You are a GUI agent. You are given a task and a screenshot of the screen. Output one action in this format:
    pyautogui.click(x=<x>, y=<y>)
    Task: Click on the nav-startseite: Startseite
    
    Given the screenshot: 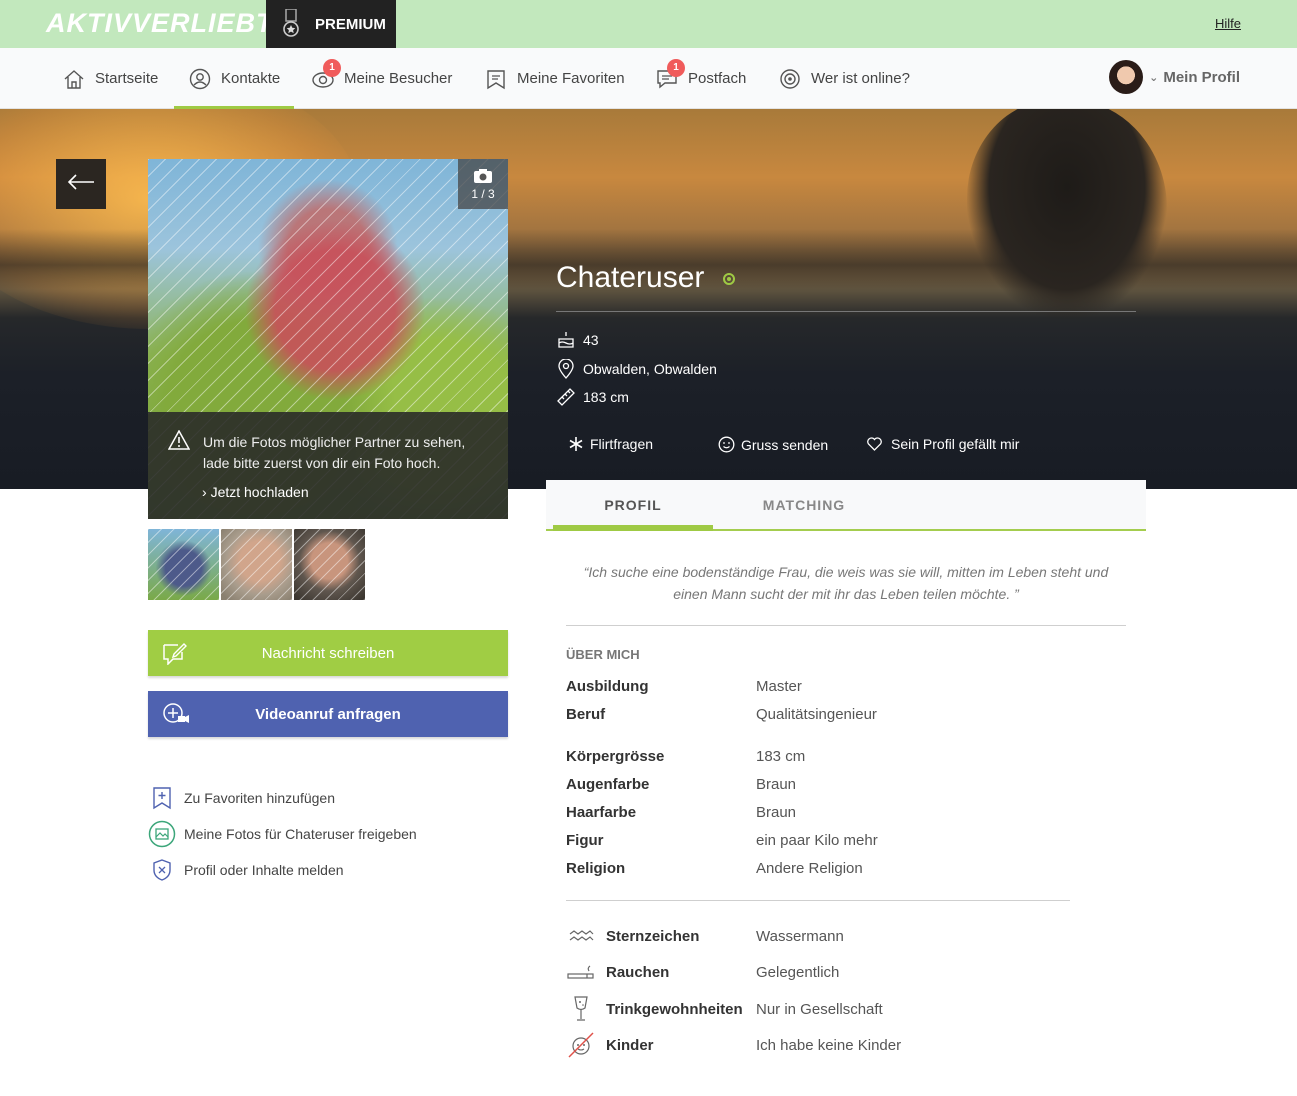 What is the action you would take?
    pyautogui.click(x=110, y=78)
    